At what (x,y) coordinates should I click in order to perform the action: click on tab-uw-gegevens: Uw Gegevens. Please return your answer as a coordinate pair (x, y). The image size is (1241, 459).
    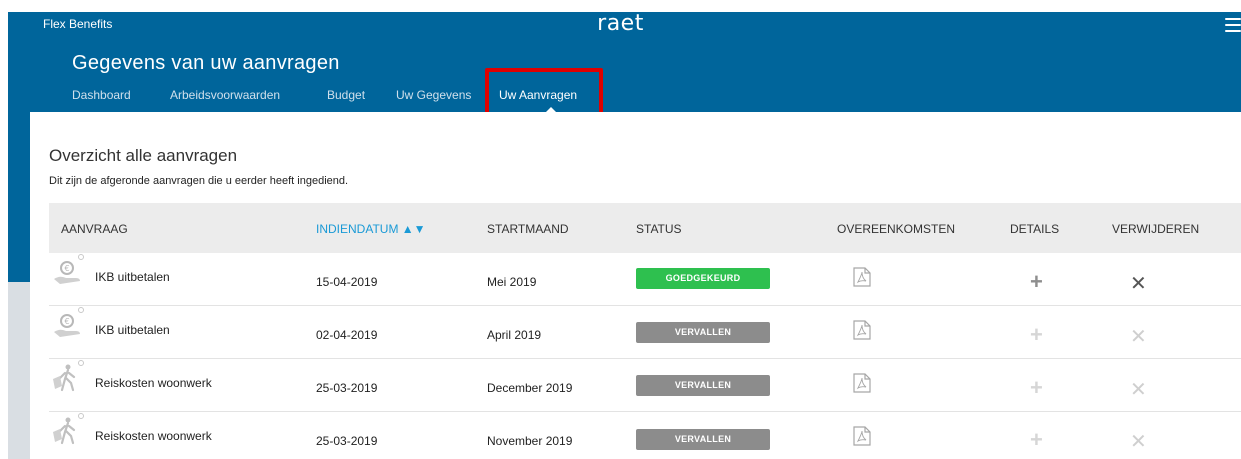
    Looking at the image, I should click on (433, 95).